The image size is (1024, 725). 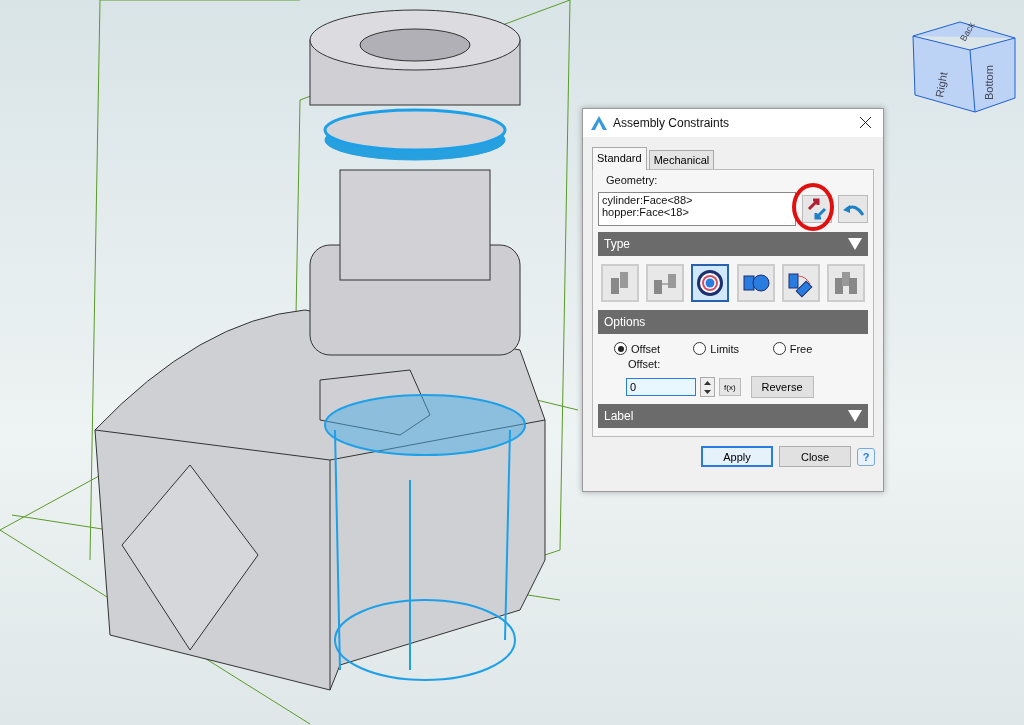 What do you see at coordinates (733, 348) in the screenshot?
I see `radio-option: Limits` at bounding box center [733, 348].